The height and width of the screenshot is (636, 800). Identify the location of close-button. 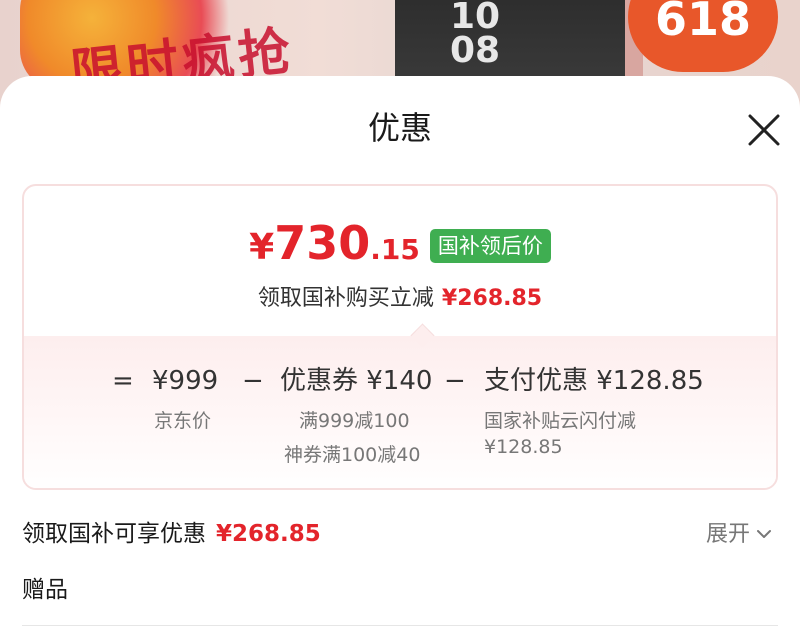
(764, 130).